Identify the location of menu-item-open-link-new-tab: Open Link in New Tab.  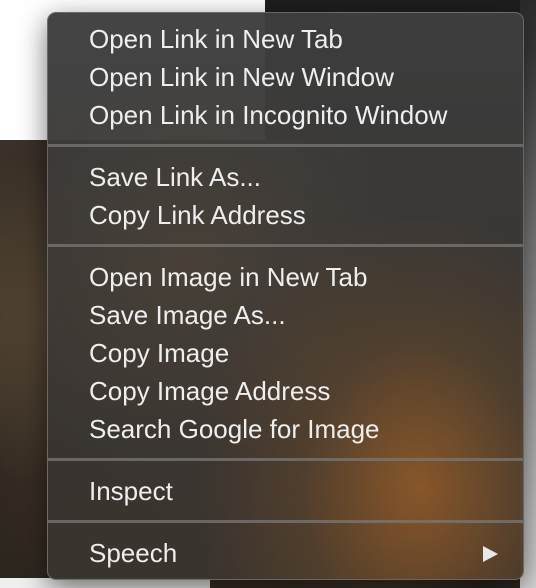
(285, 39).